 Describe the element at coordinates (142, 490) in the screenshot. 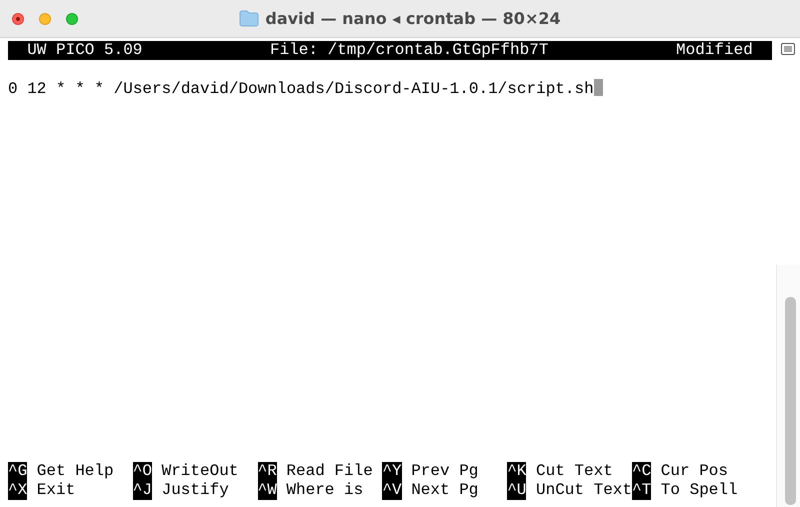

I see `shortcut-key: ^J` at that location.